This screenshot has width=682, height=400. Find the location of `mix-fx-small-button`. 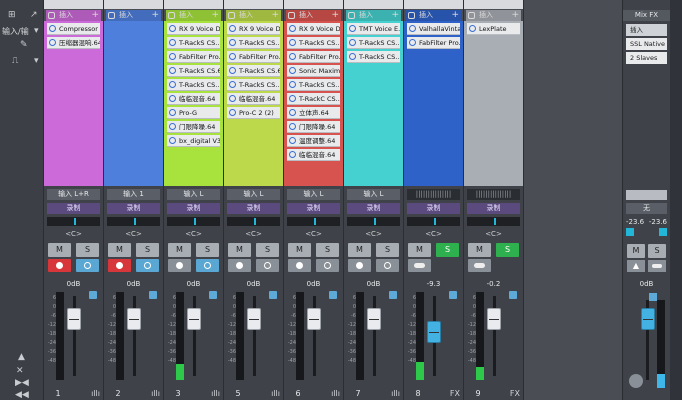

mix-fx-small-button is located at coordinates (653, 297).